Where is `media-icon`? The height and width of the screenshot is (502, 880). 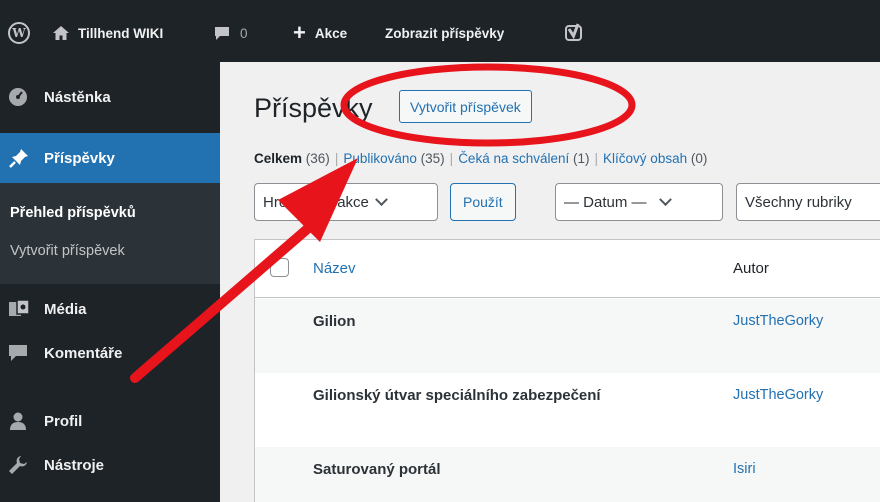
media-icon is located at coordinates (22, 309).